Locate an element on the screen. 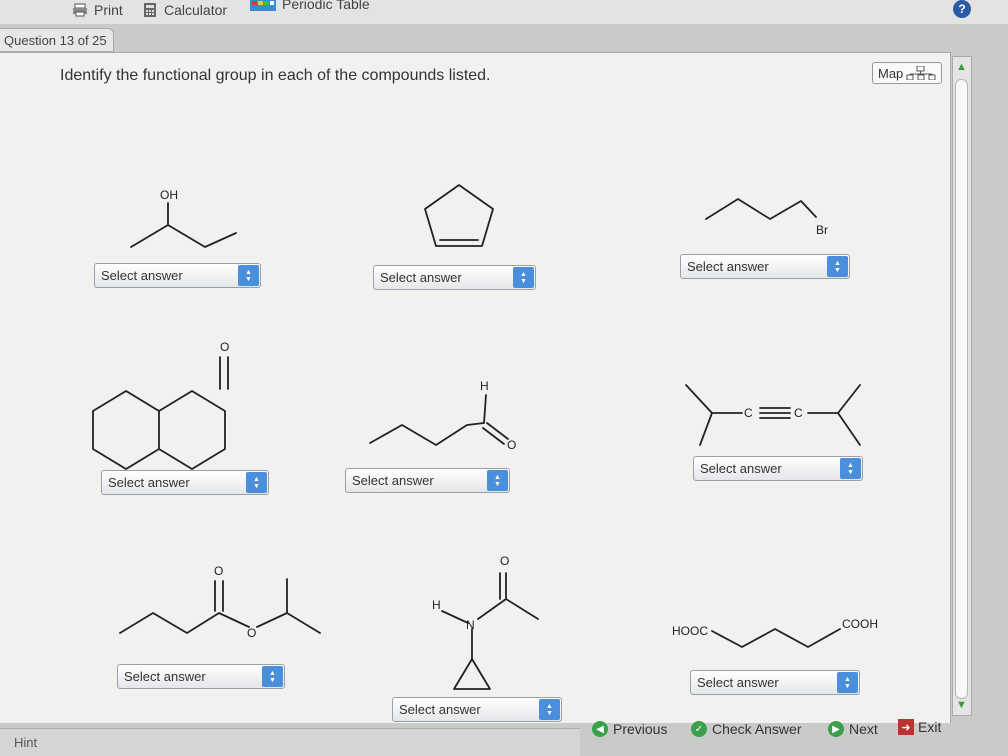 The image size is (1008, 756). structure-alkyne: C C is located at coordinates (773, 415).